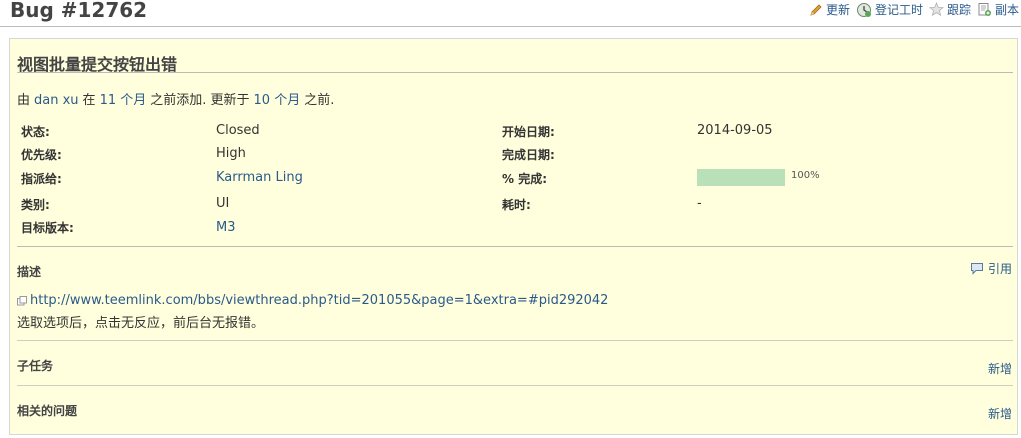 The image size is (1021, 438). What do you see at coordinates (510, 13) in the screenshot?
I see `header-bar: Bug #12762 更新 登记工时 跟踪 副本` at bounding box center [510, 13].